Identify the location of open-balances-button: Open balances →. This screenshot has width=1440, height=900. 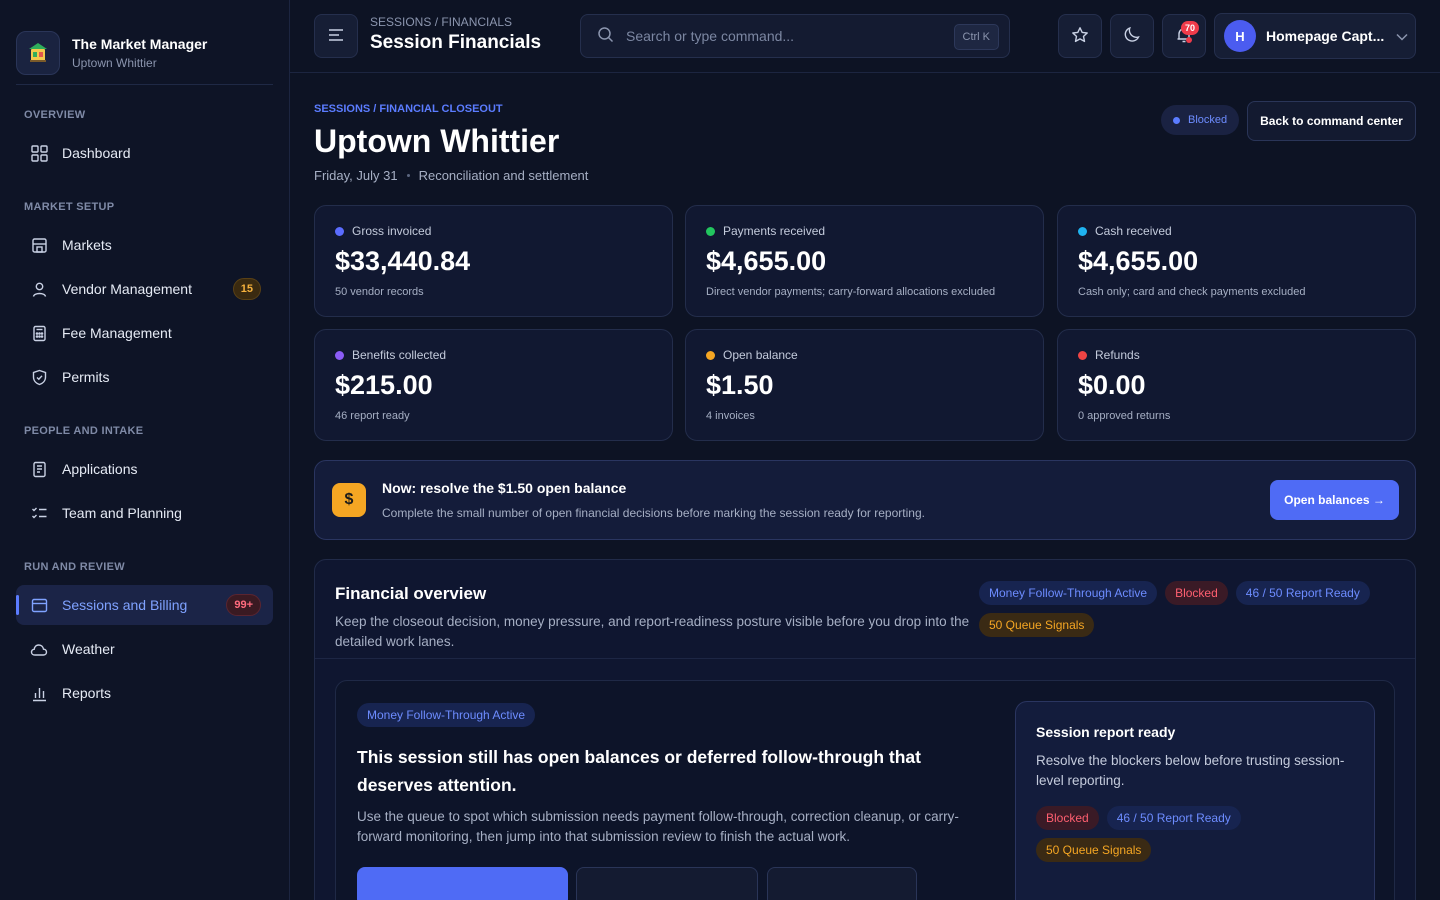
(1334, 500).